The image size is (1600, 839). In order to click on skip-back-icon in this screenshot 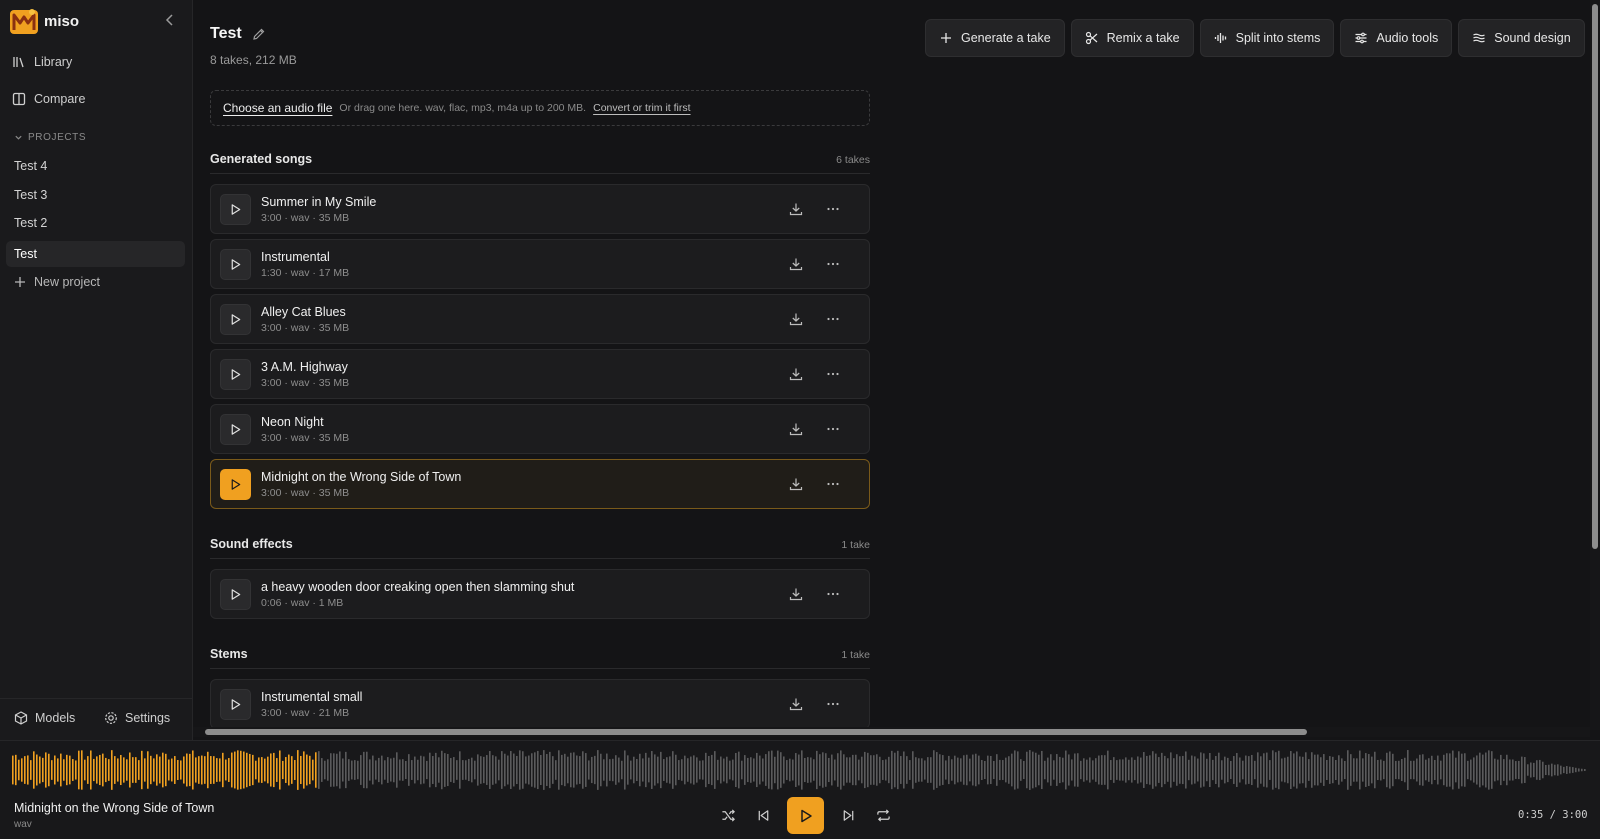, I will do `click(763, 815)`.